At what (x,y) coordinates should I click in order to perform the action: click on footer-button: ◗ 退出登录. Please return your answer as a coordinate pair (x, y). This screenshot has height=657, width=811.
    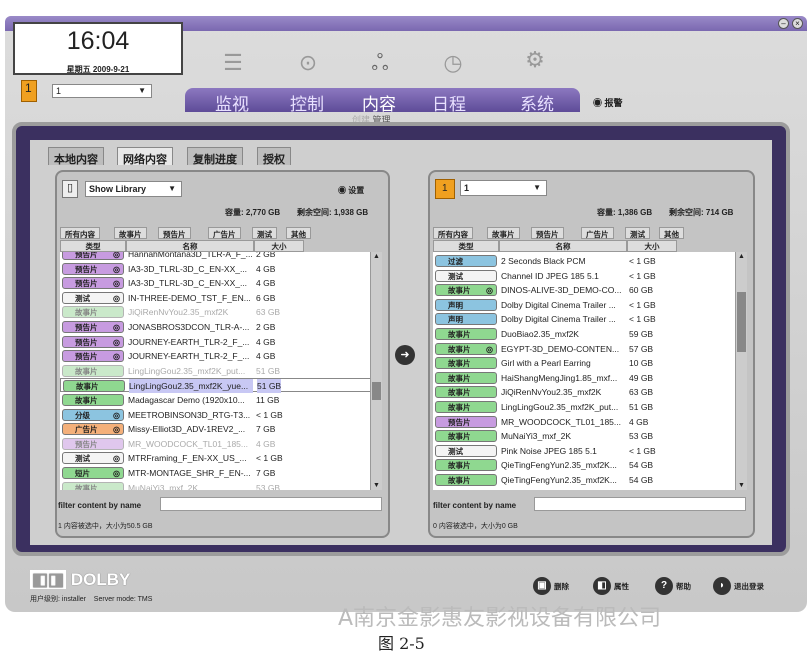
    Looking at the image, I should click on (738, 586).